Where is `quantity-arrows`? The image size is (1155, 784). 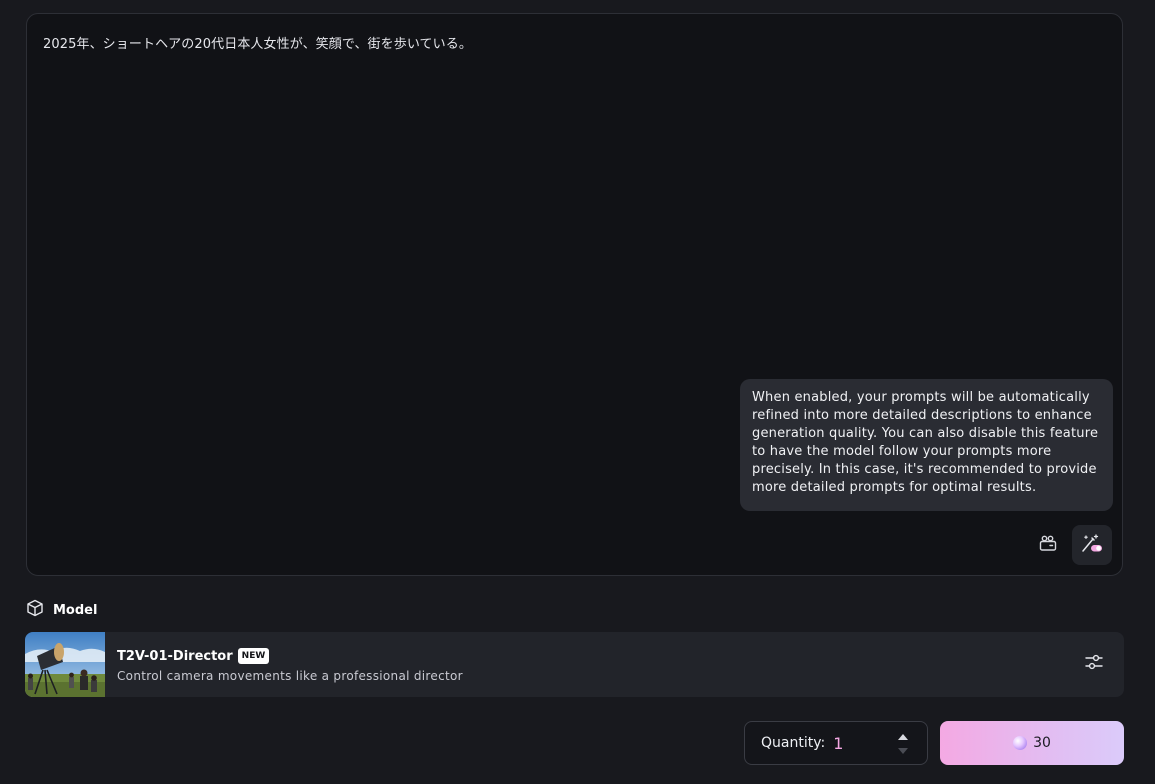 quantity-arrows is located at coordinates (903, 744).